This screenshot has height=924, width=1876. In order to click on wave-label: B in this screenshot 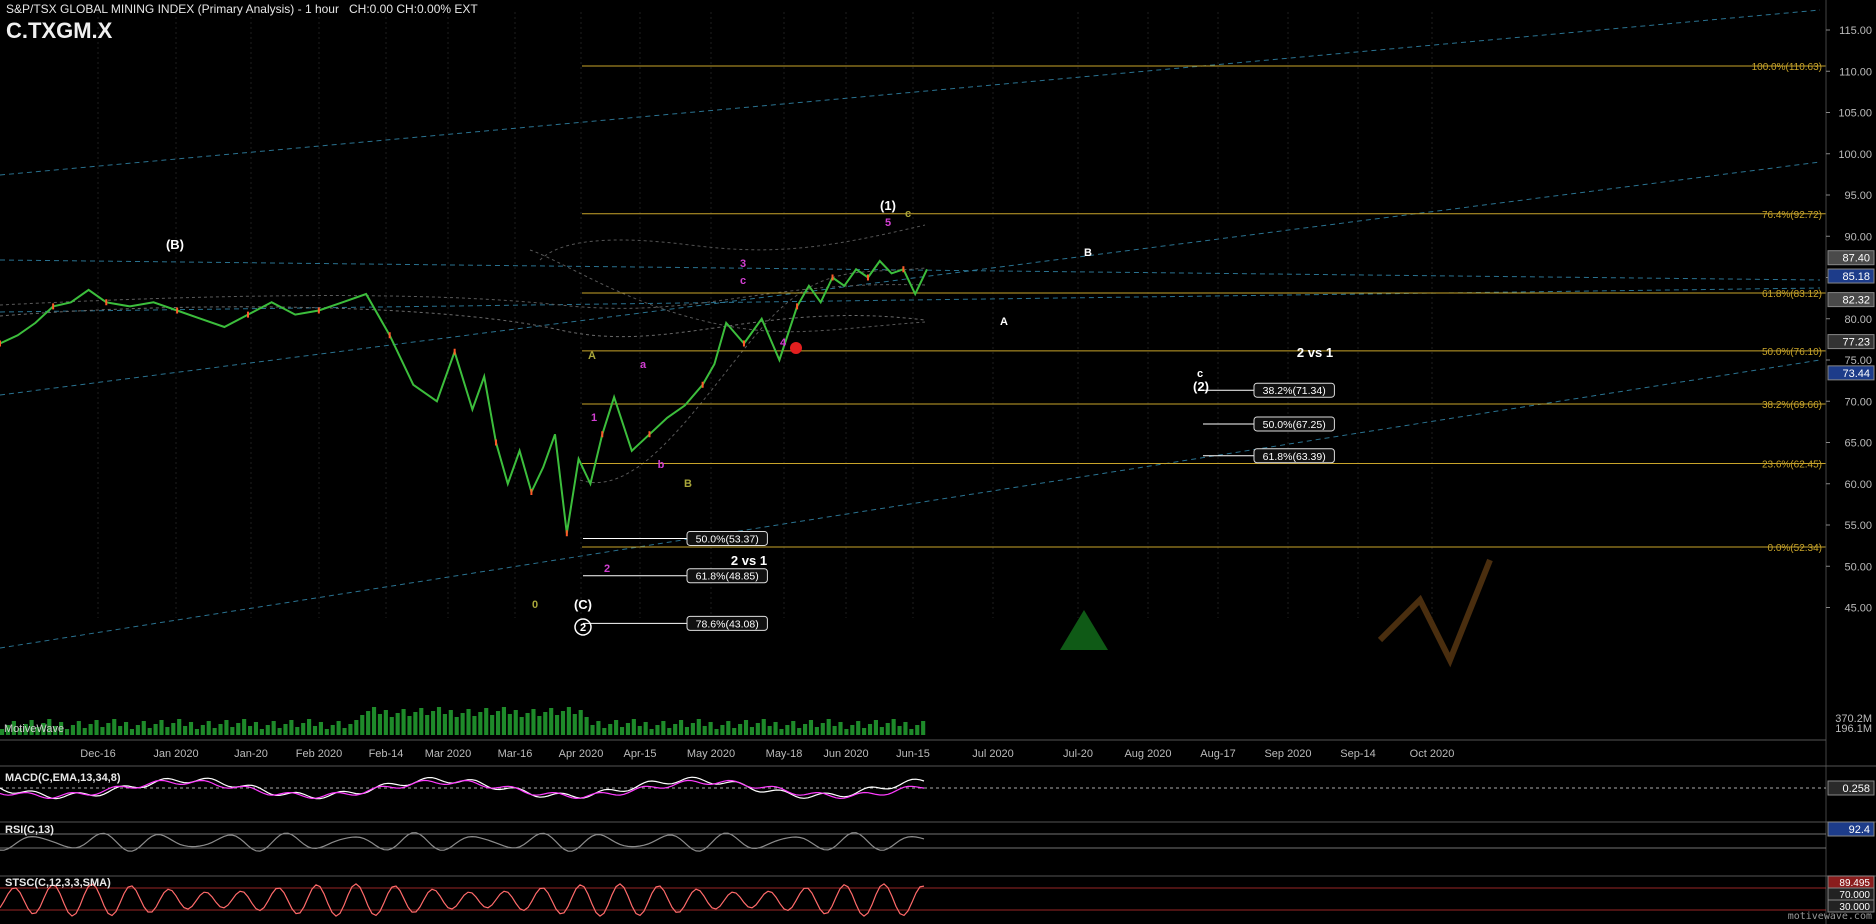, I will do `click(688, 484)`.